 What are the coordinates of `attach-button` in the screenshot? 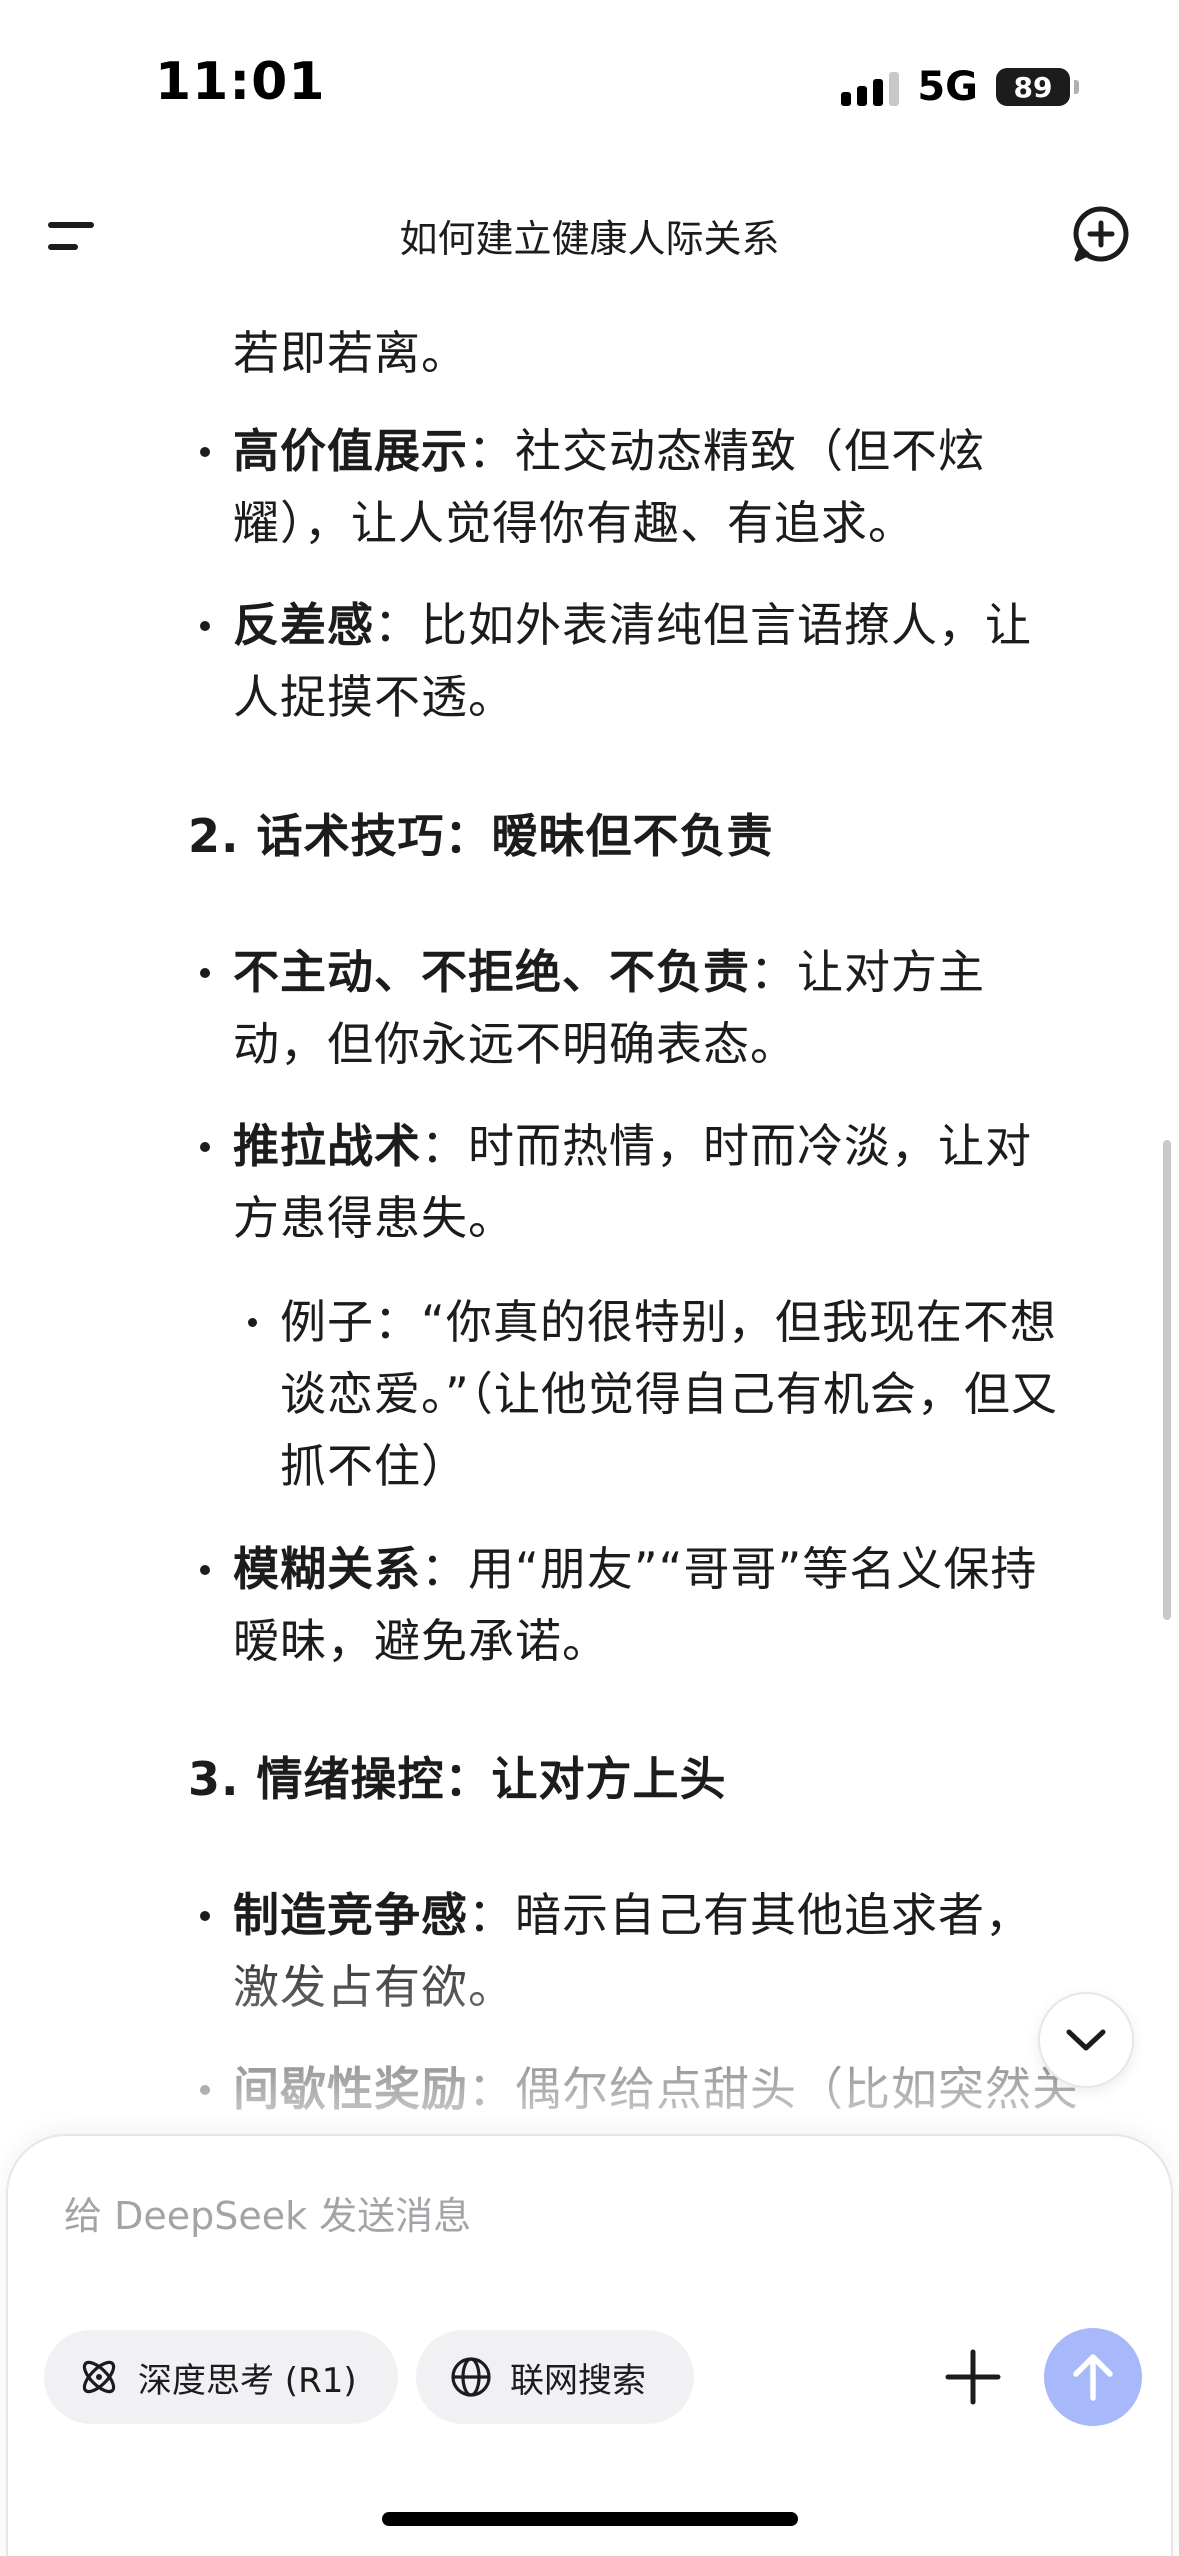 It's located at (973, 2377).